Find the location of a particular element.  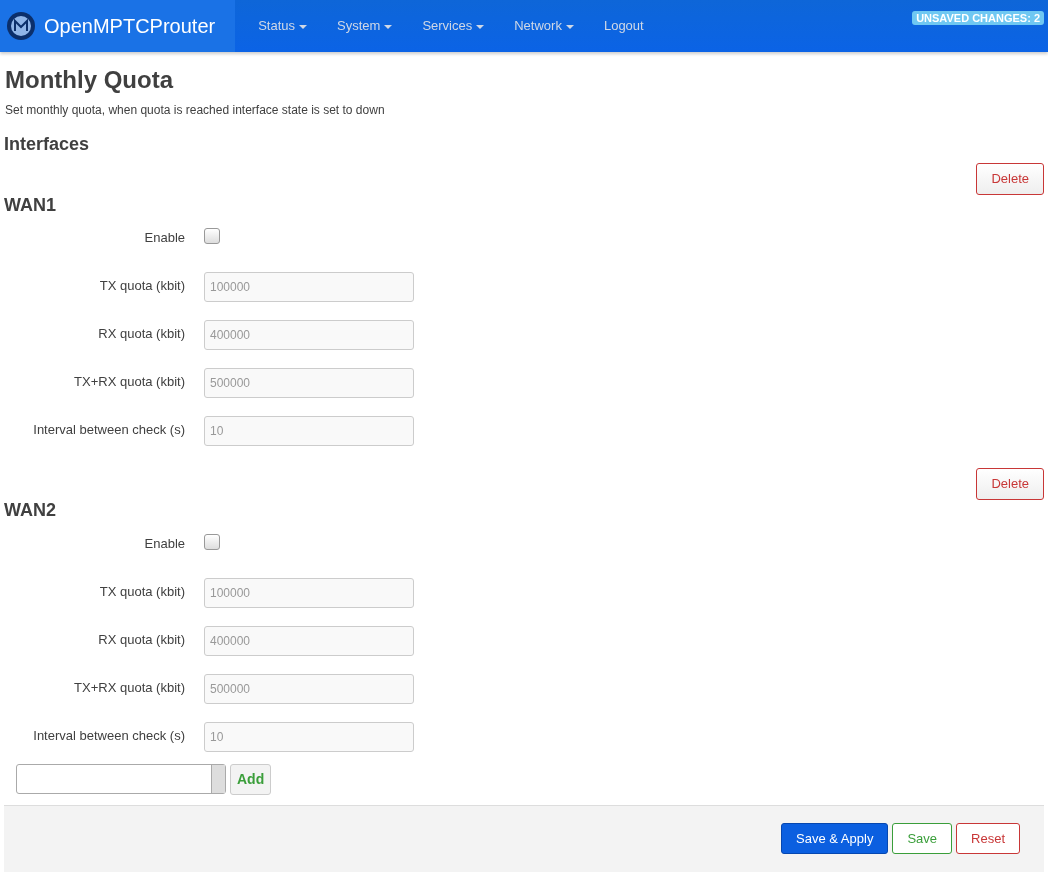

footer-button: Save & Apply is located at coordinates (835, 838).